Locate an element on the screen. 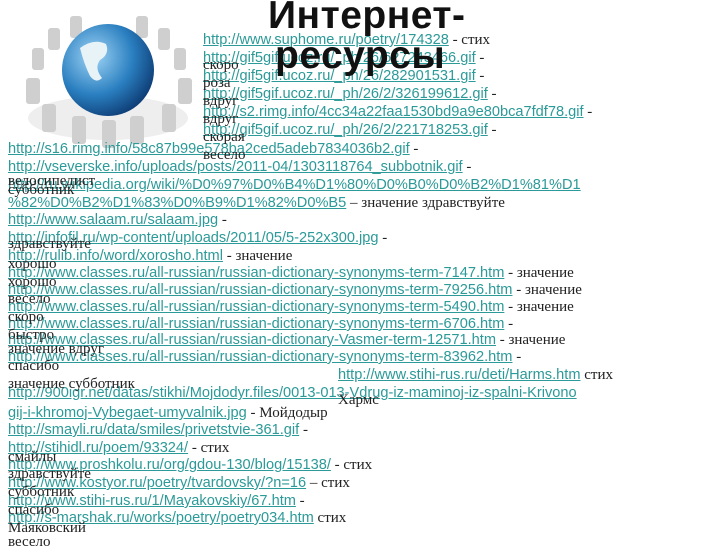 Image resolution: width=720 pixels, height=550 pixels. title-line-2: ресурсы is located at coordinates (360, 55).